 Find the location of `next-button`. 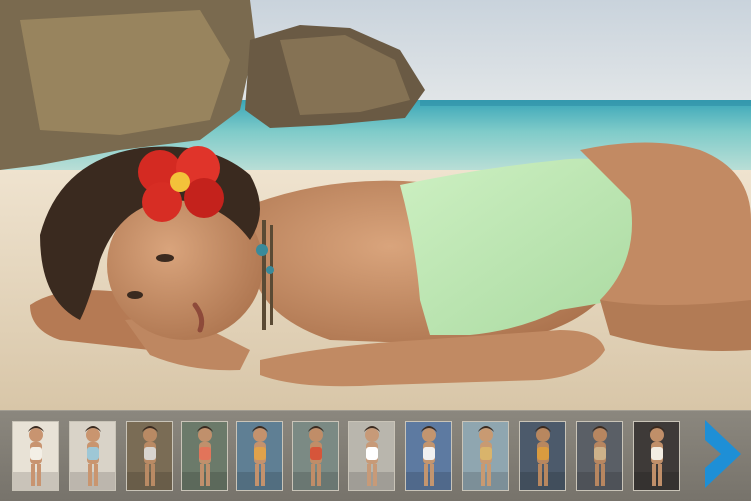

next-button is located at coordinates (723, 454).